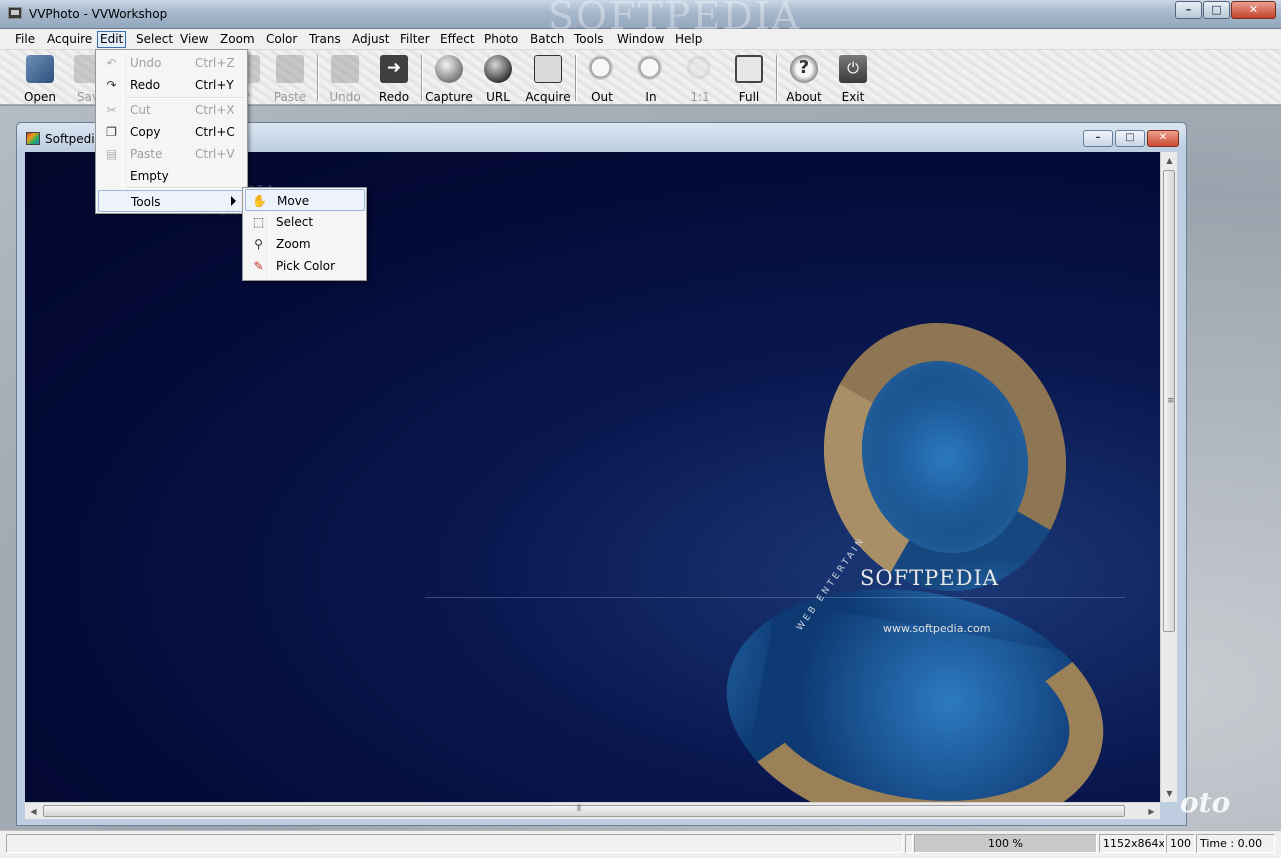 This screenshot has width=1281, height=858. I want to click on menu-adjust: Adjust, so click(371, 39).